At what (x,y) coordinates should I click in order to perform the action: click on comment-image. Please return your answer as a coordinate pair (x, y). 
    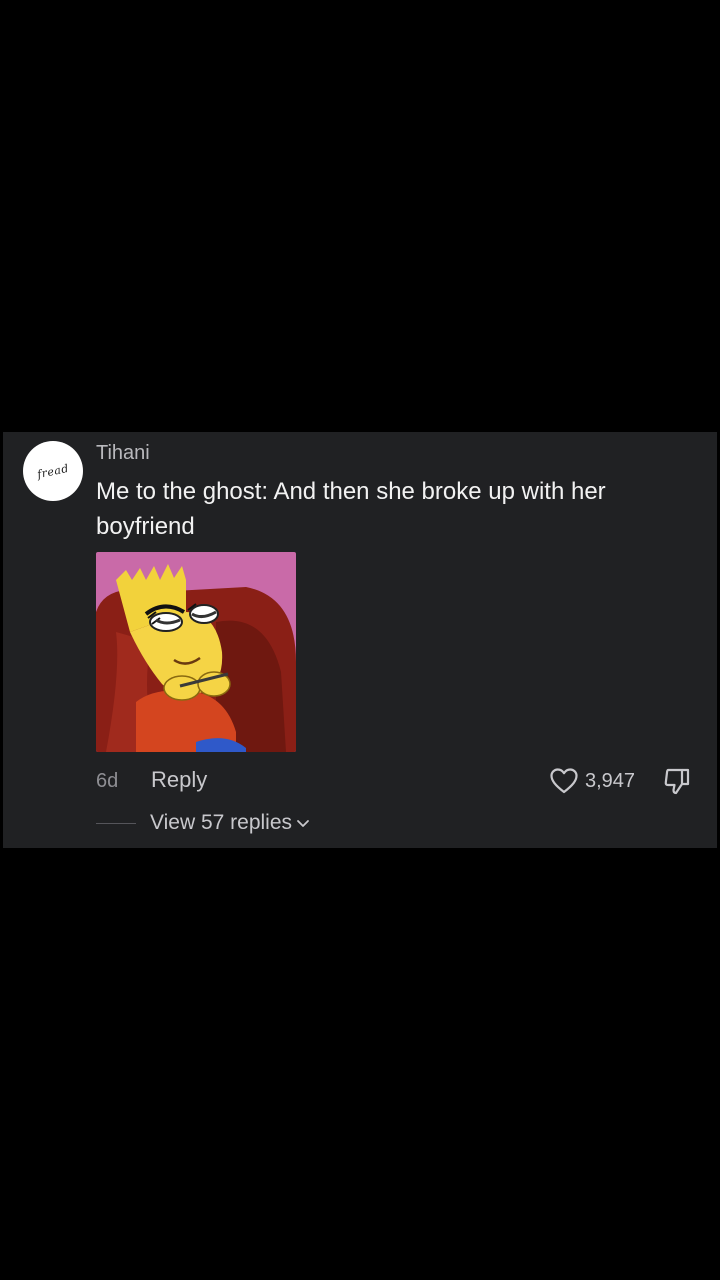
    Looking at the image, I should click on (196, 652).